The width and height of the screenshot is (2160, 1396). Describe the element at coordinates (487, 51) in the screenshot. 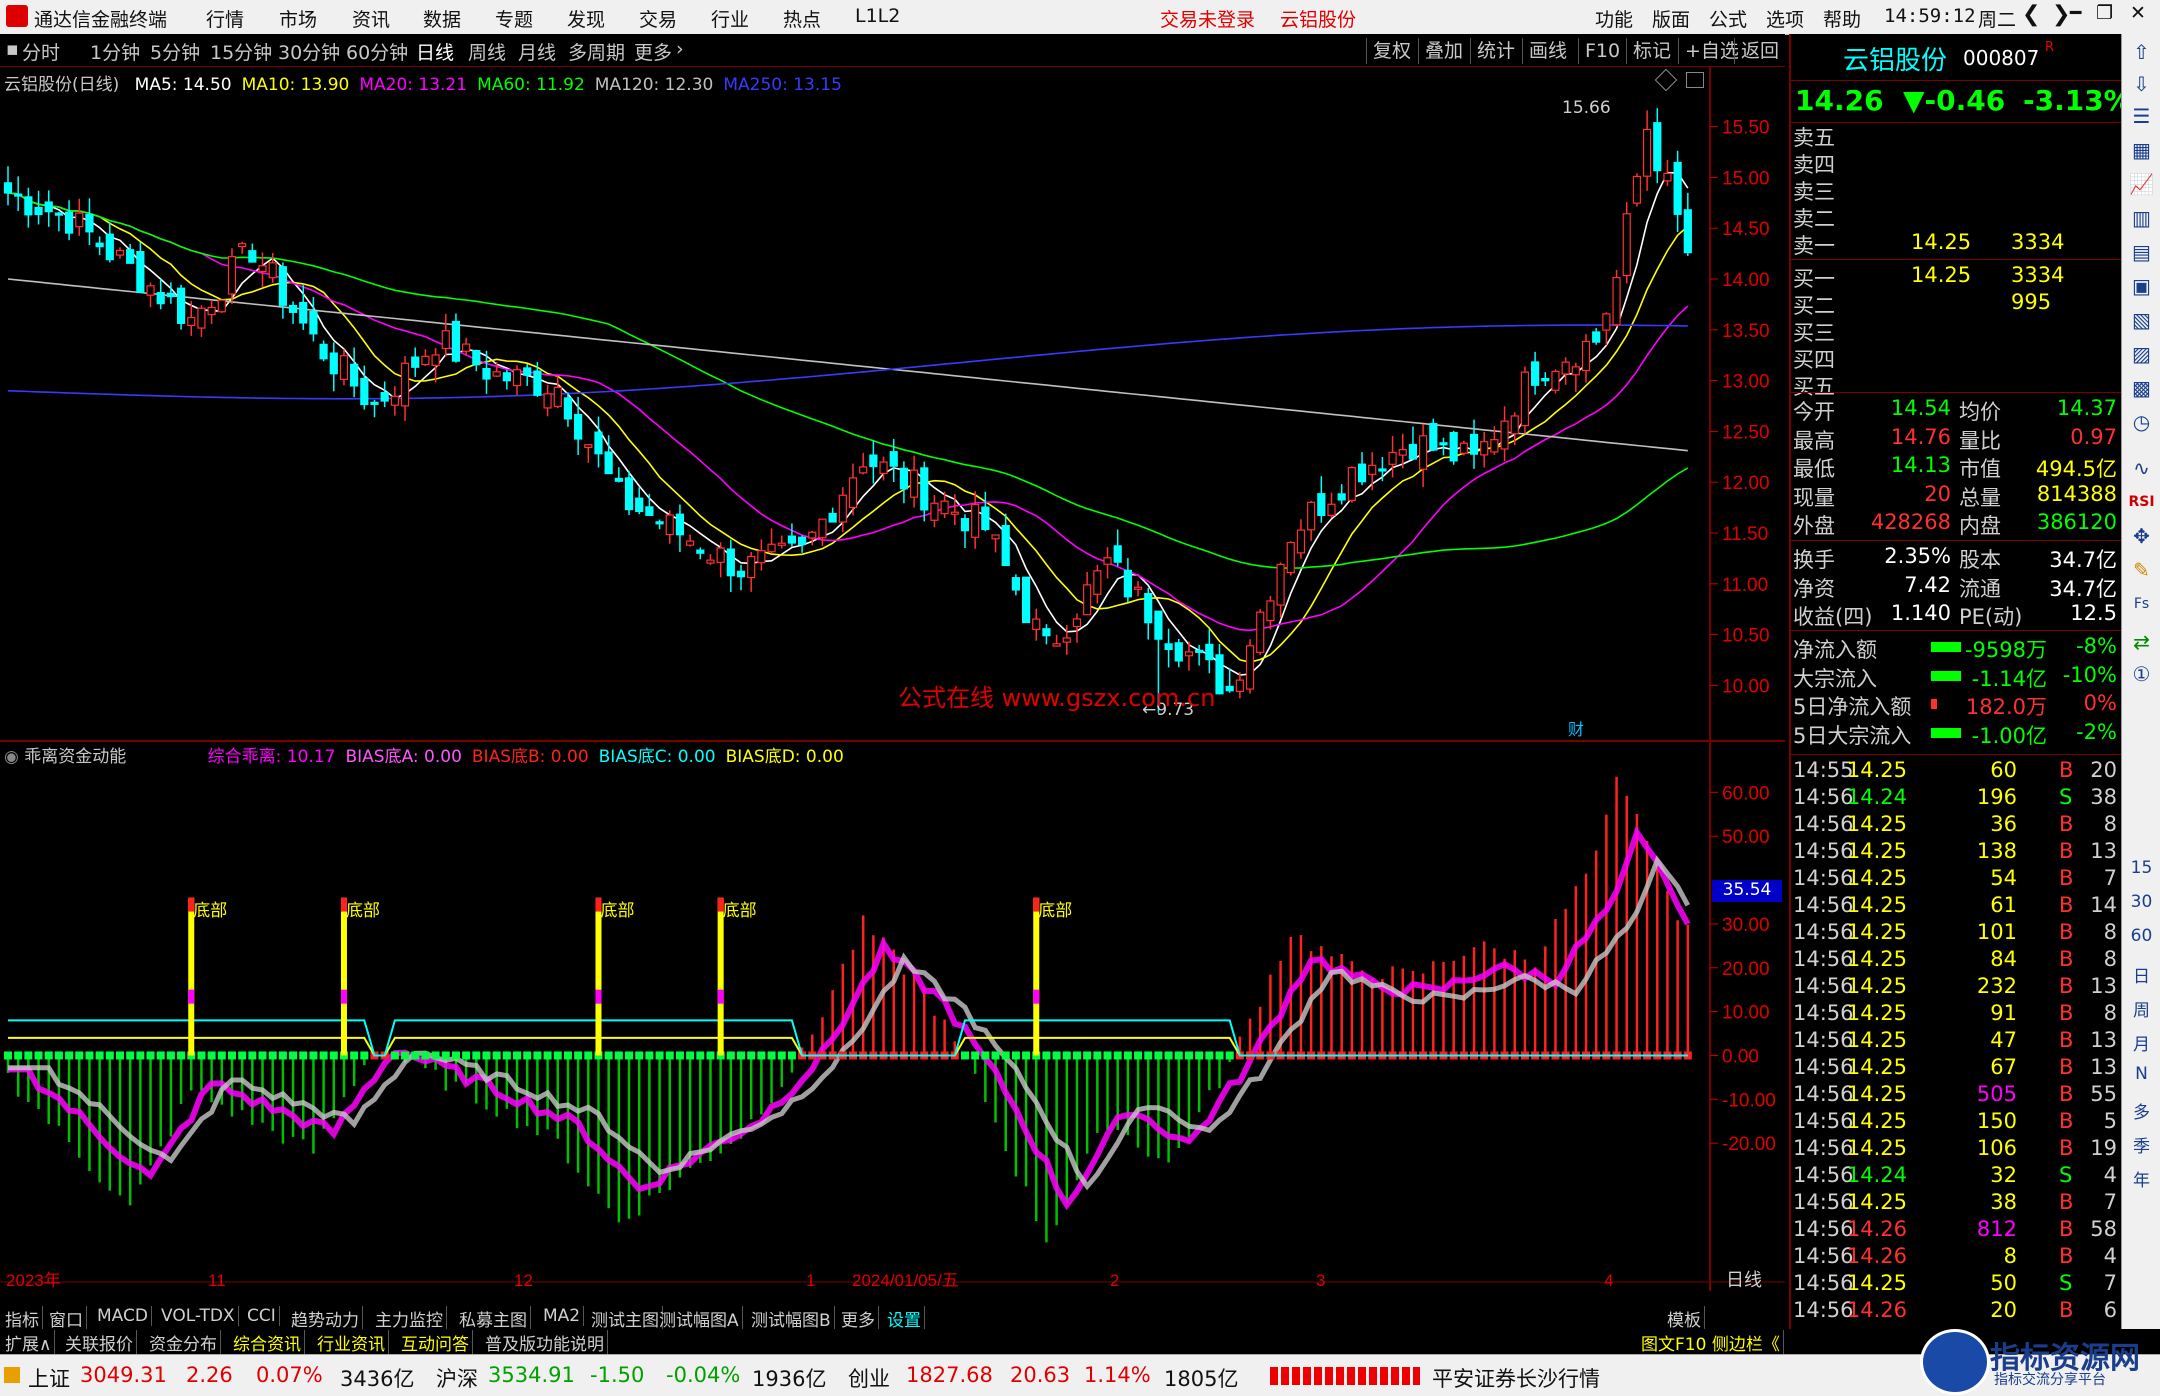

I see `period-weekly: 周线` at that location.